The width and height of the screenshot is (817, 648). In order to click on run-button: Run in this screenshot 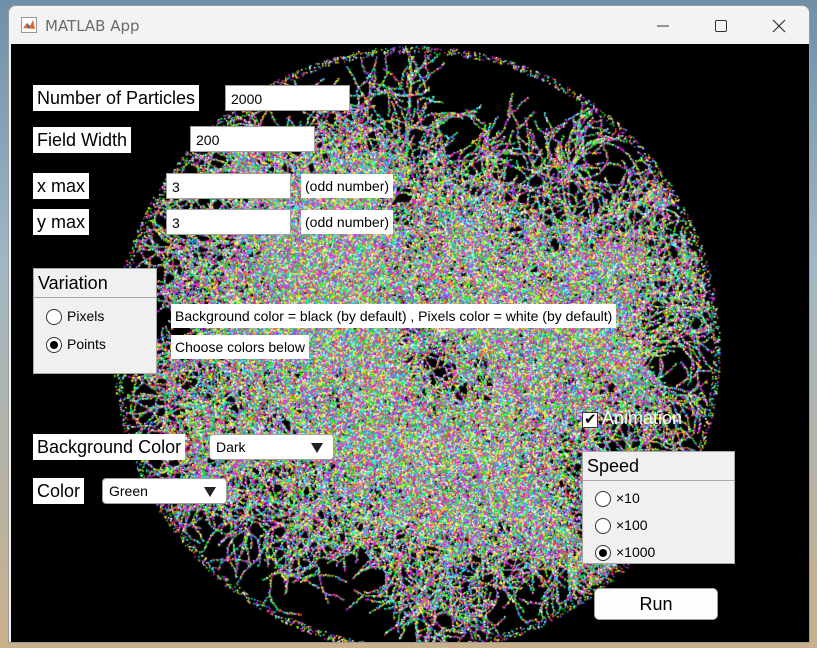, I will do `click(656, 604)`.